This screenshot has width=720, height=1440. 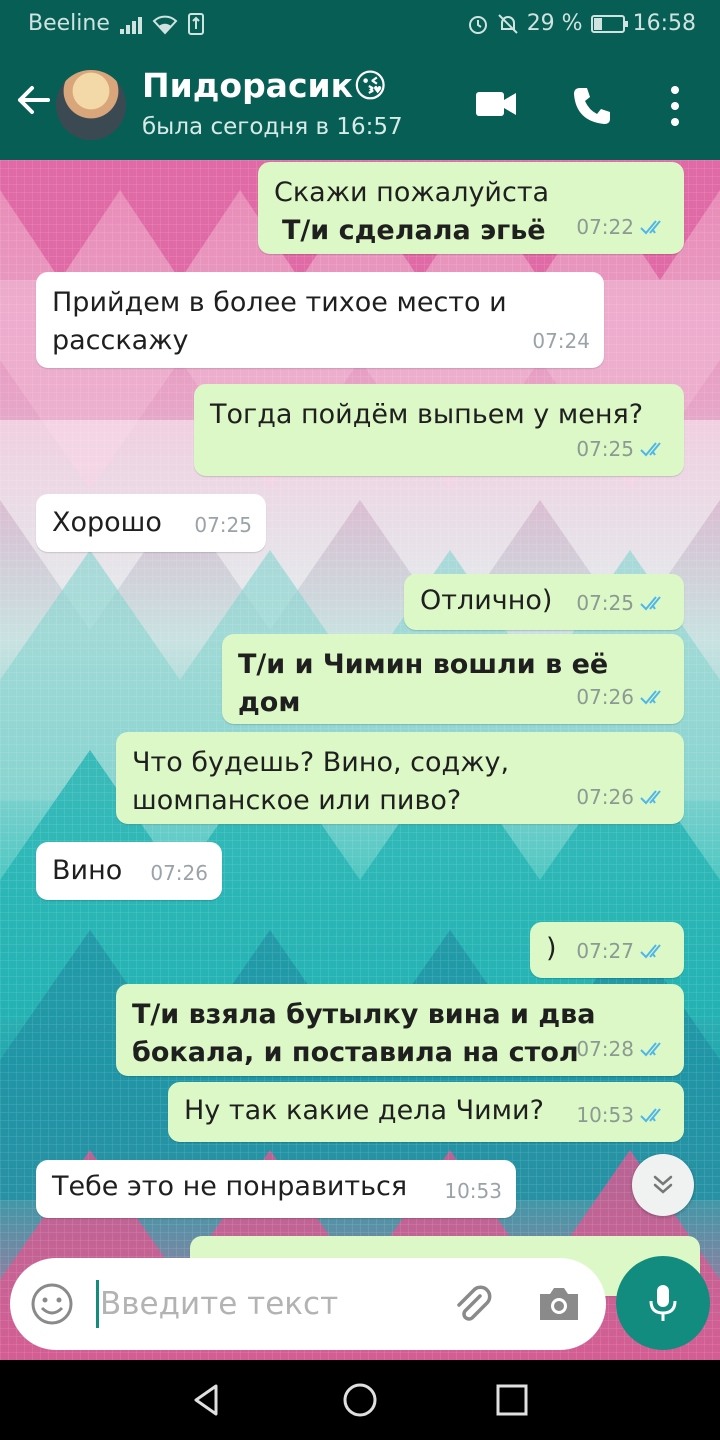 What do you see at coordinates (264, 85) in the screenshot?
I see `contact-name: Пидорасик😘` at bounding box center [264, 85].